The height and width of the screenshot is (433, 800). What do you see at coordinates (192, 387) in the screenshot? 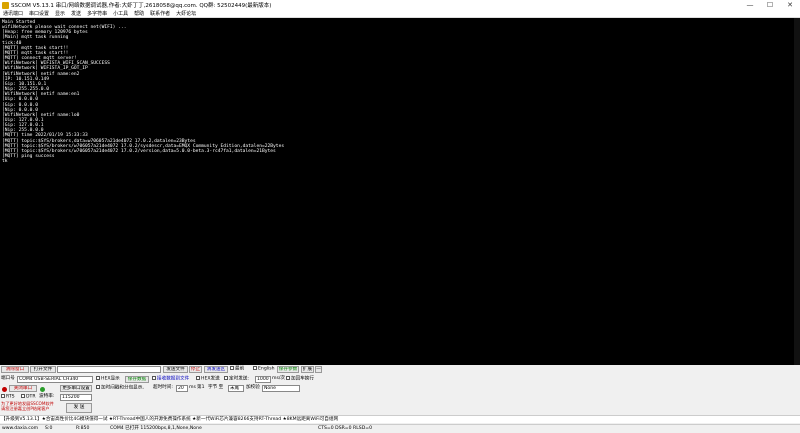
I see `timeout-unit: ms` at bounding box center [192, 387].